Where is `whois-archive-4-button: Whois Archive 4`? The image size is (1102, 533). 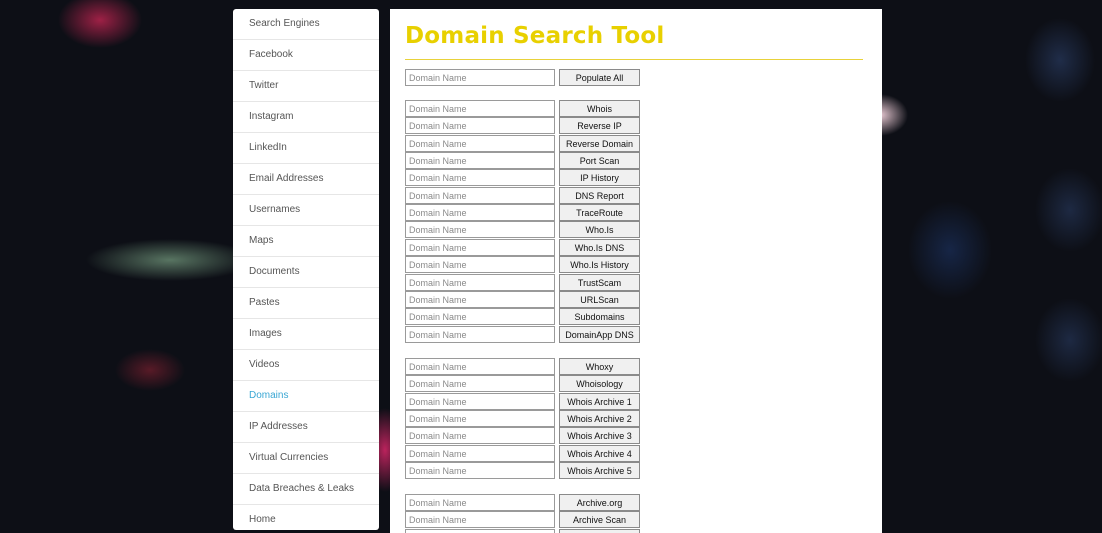
whois-archive-4-button: Whois Archive 4 is located at coordinates (599, 453).